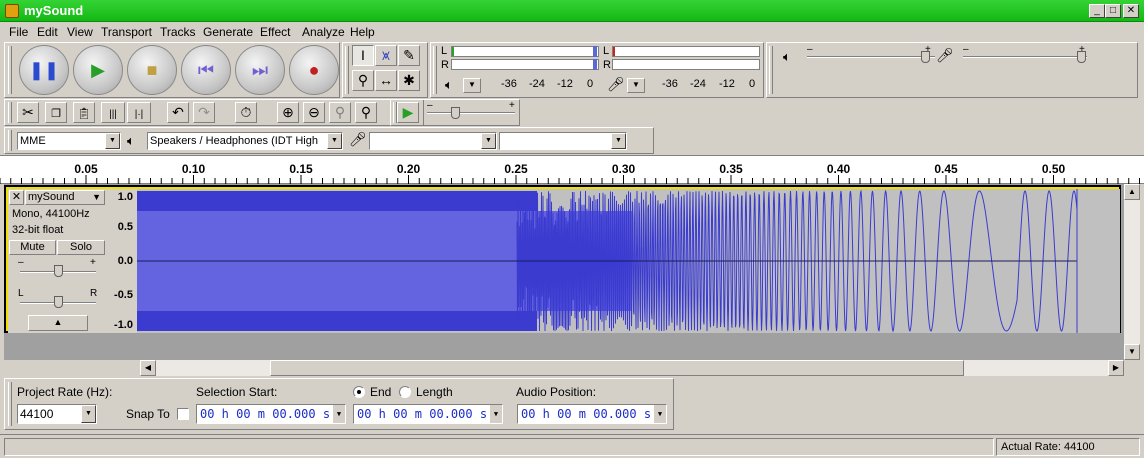 The width and height of the screenshot is (1144, 458). What do you see at coordinates (1132, 192) in the screenshot?
I see `scroll-up-button: ▲` at bounding box center [1132, 192].